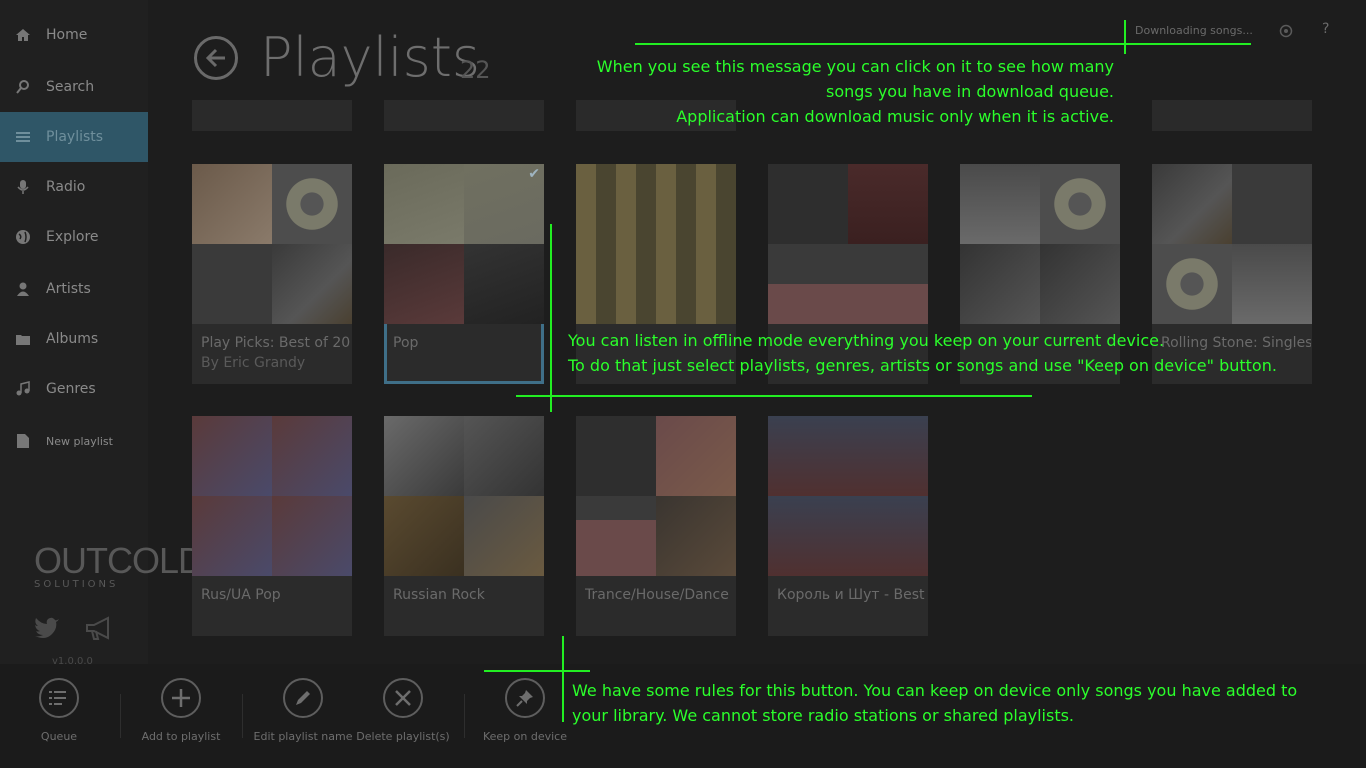 Image resolution: width=1366 pixels, height=768 pixels. I want to click on playlist-name: Trance/House/Dance, so click(657, 595).